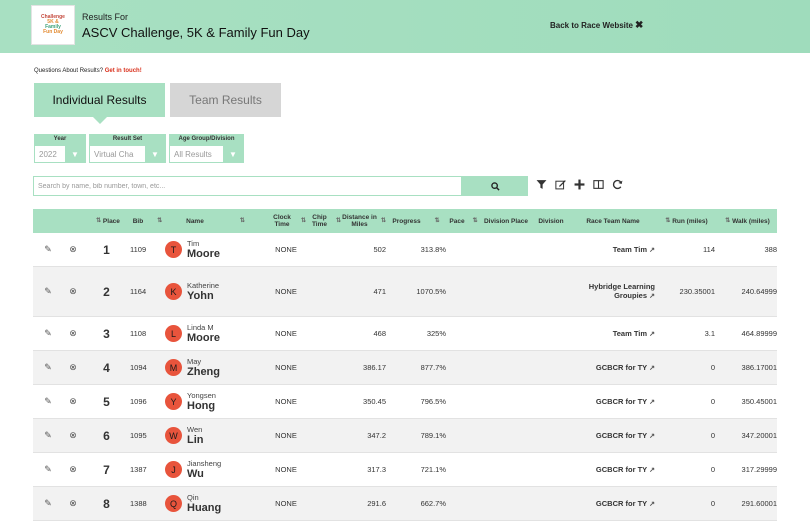  Describe the element at coordinates (203, 285) in the screenshot. I see `first-name: Katherine` at that location.